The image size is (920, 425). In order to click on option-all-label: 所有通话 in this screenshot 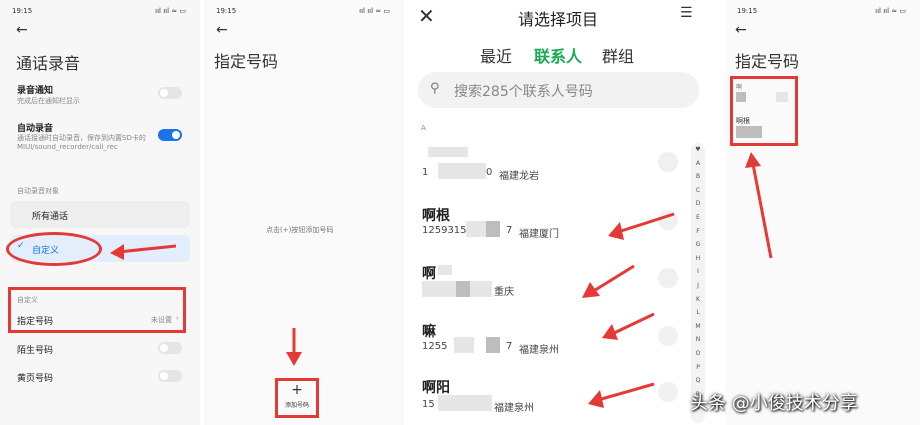, I will do `click(50, 217)`.